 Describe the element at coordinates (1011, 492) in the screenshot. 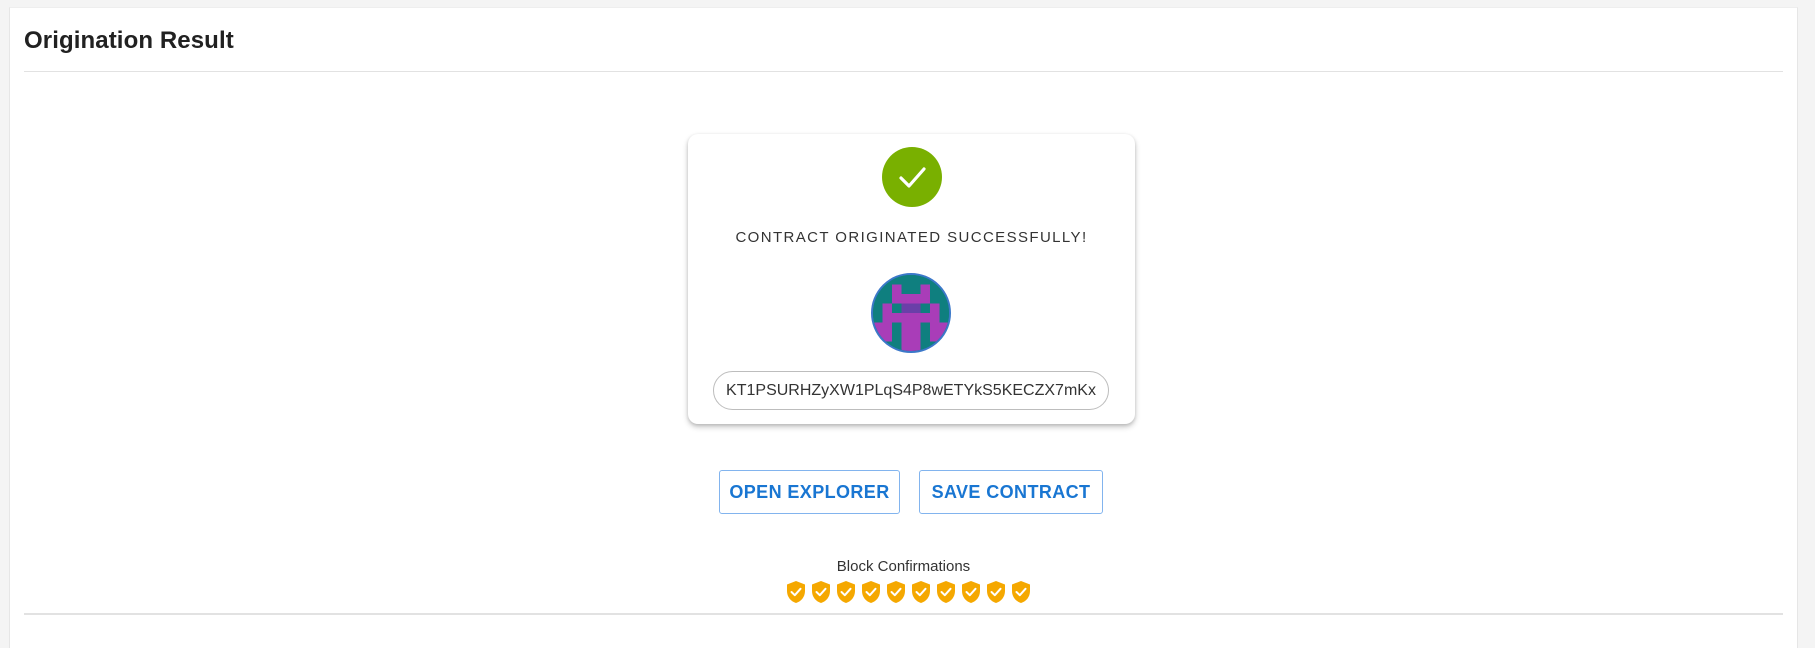

I see `save-contract-button: SAVE CONTRACT` at that location.